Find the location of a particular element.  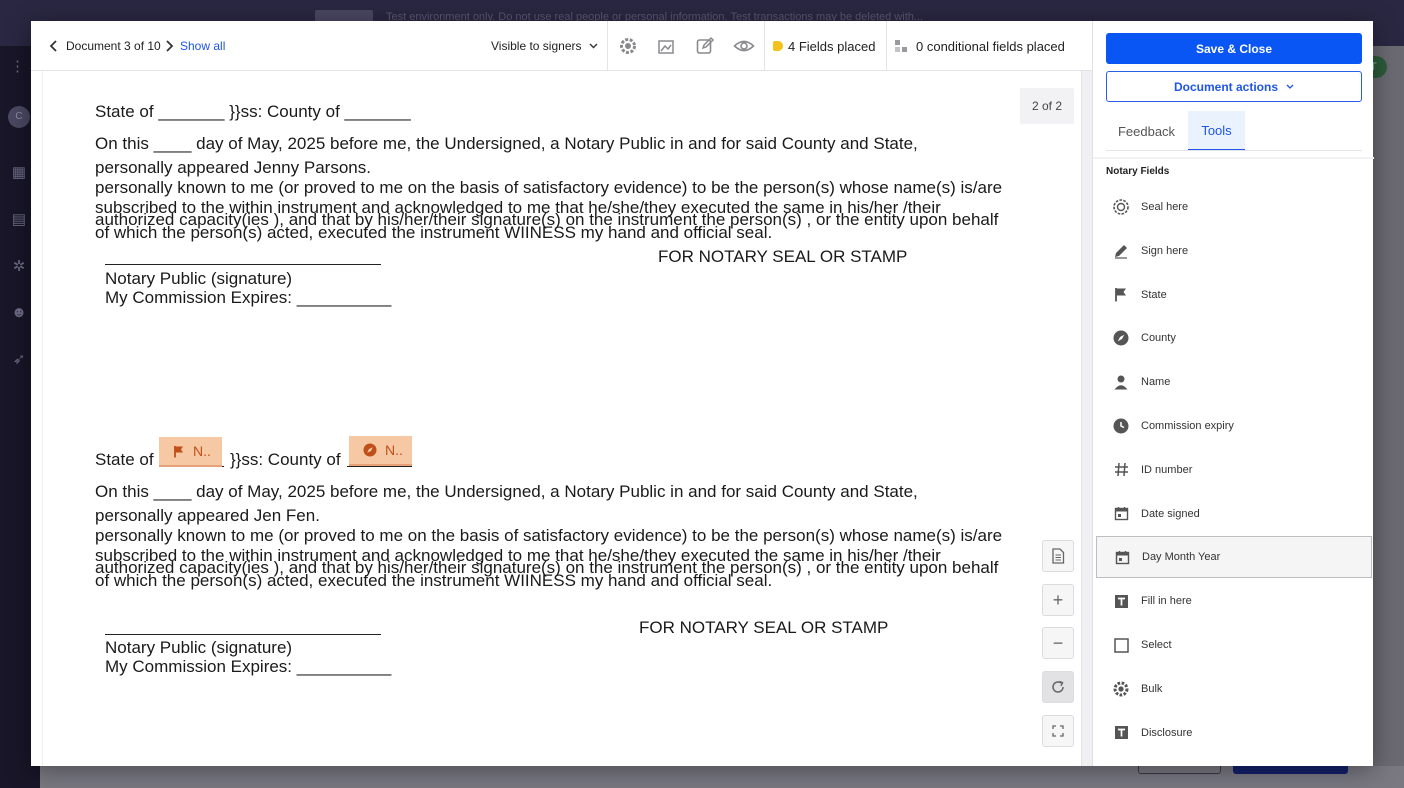

tool-item: Seal here is located at coordinates (1234, 207).